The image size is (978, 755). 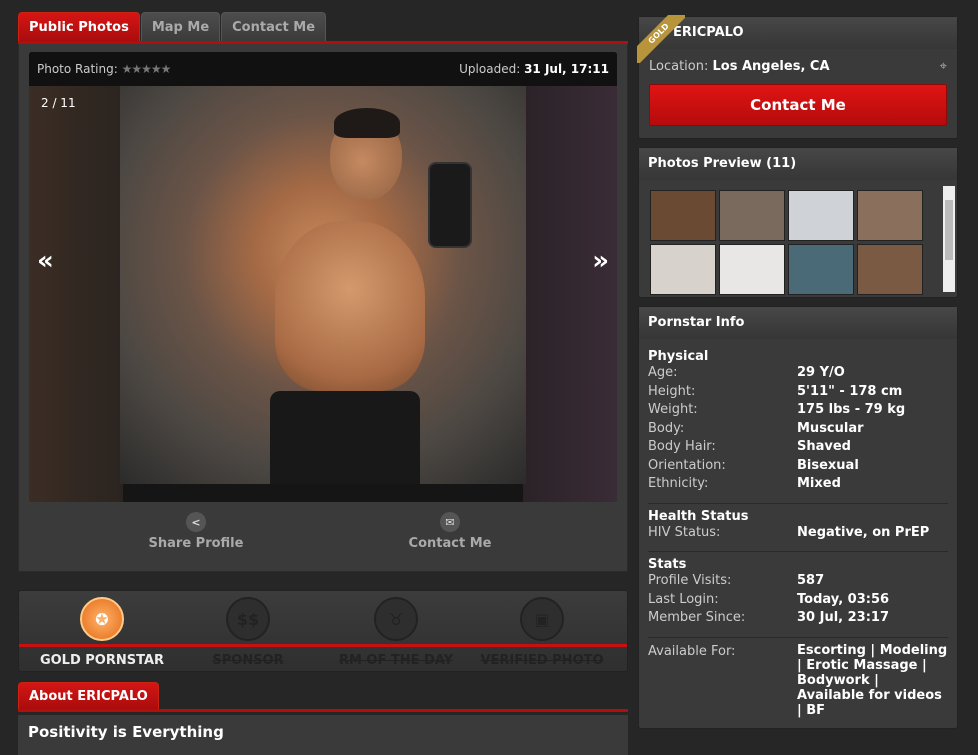 I want to click on info-row: Body Hair: Shaved, so click(x=798, y=447).